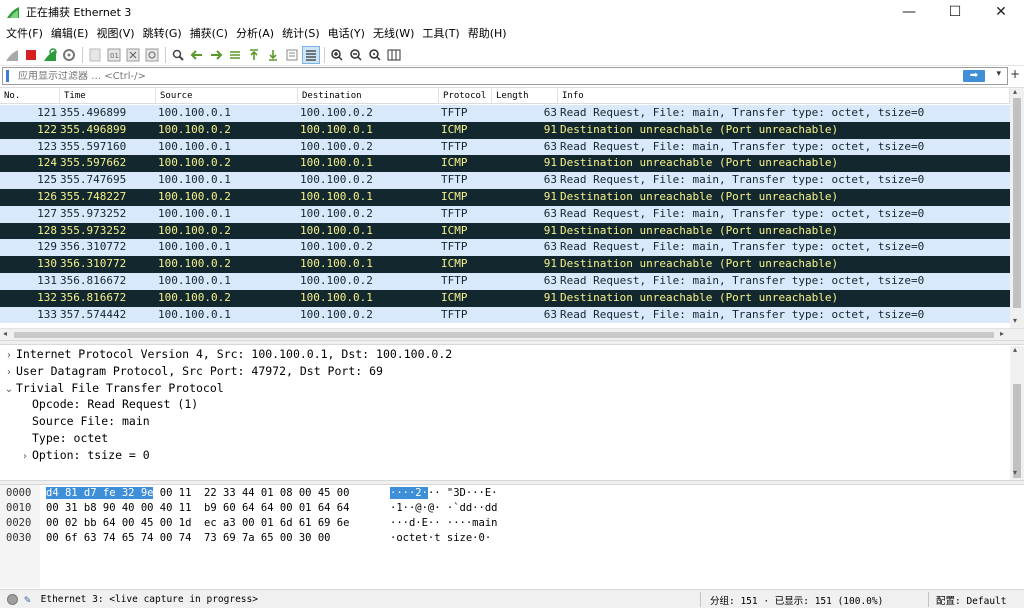 The width and height of the screenshot is (1024, 608). Describe the element at coordinates (368, 96) in the screenshot. I see `column-header-destination: Destination` at that location.